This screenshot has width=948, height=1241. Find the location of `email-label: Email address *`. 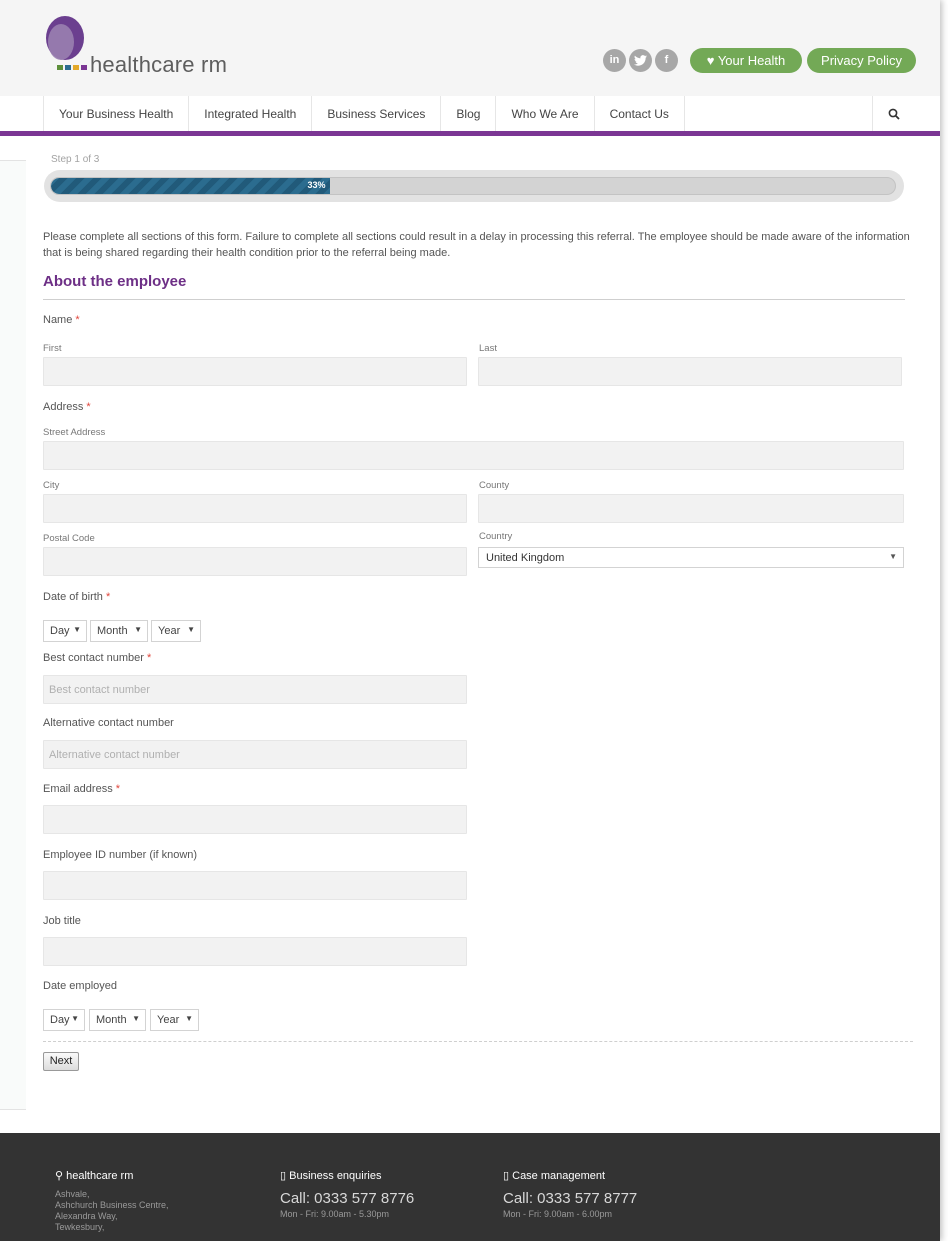

email-label: Email address * is located at coordinates (82, 789).